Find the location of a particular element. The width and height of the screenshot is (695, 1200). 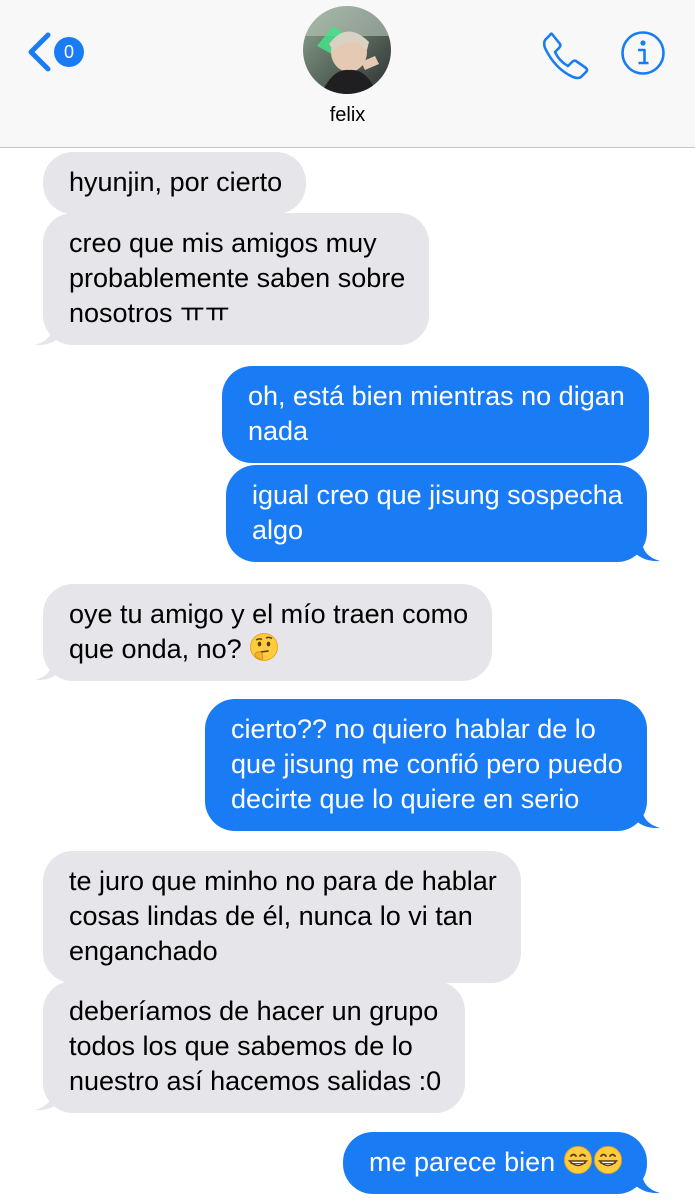

message-line: enganchado is located at coordinates (143, 951).